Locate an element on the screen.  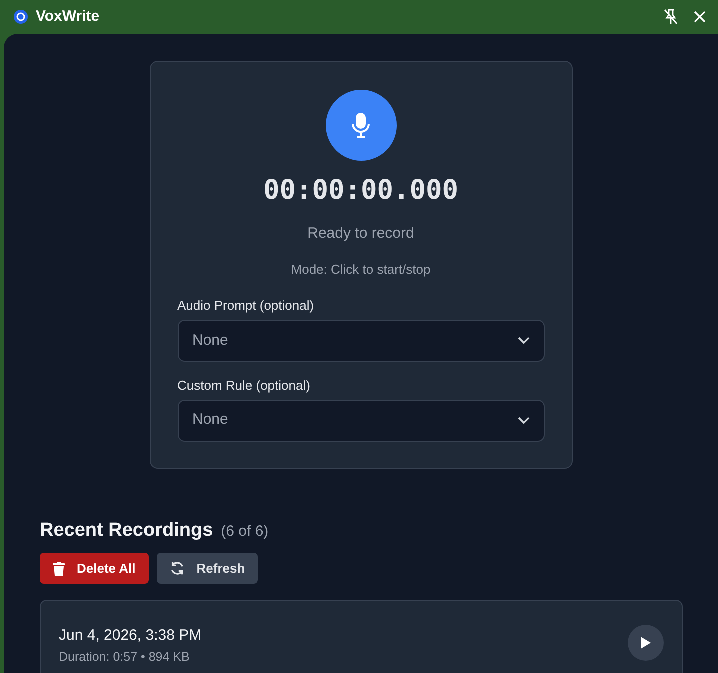
field-label: Custom Rule (optional) is located at coordinates (245, 386).